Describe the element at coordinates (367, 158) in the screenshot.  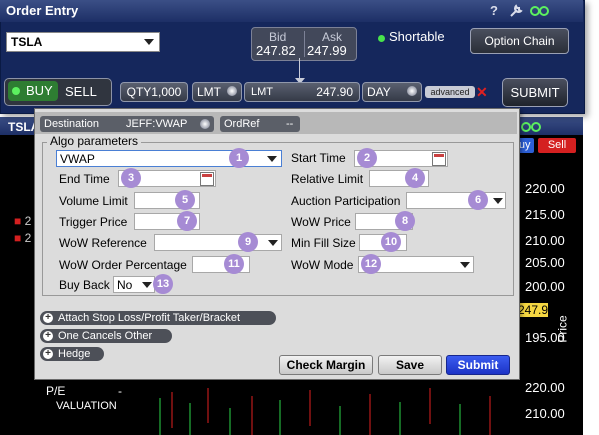
I see `callout-badge: 2` at that location.